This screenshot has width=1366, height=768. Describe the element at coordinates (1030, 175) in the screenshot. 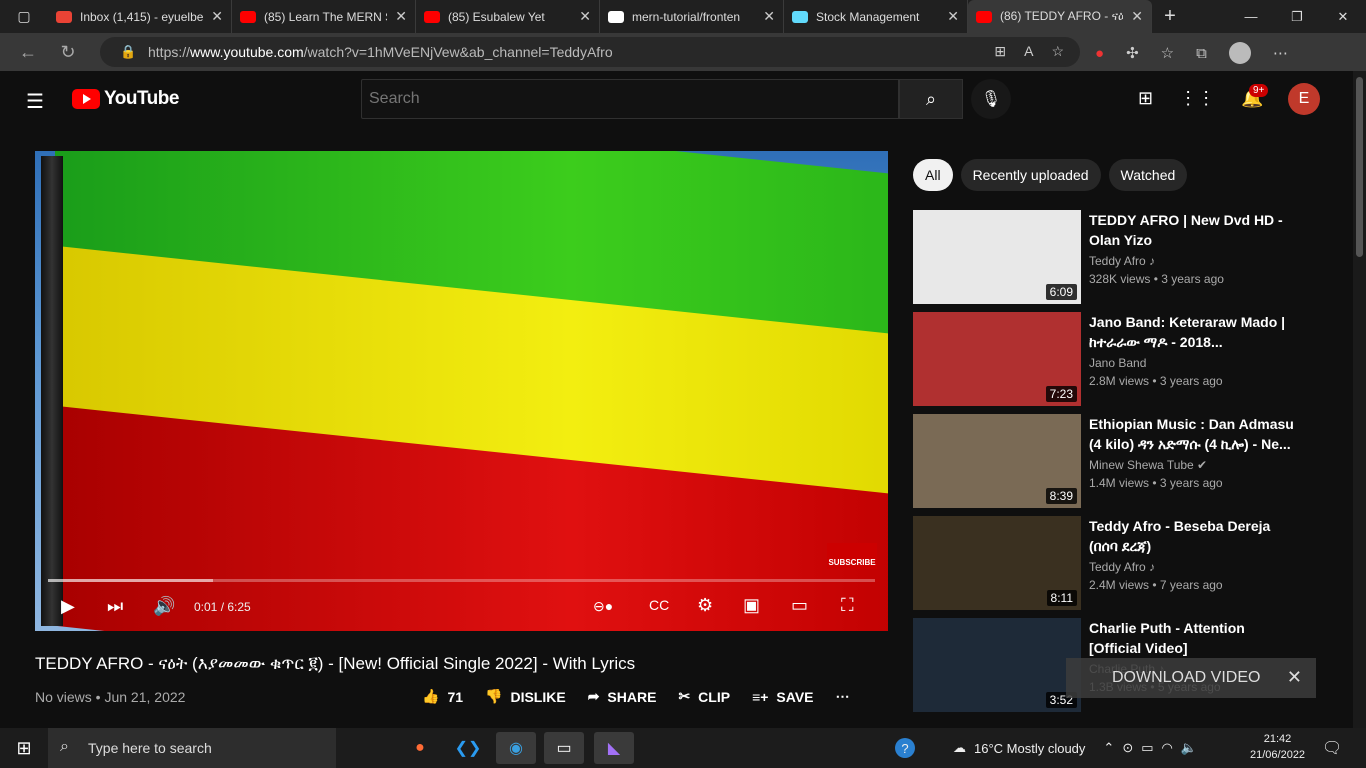

I see `filter-chip: Recently uploaded` at that location.